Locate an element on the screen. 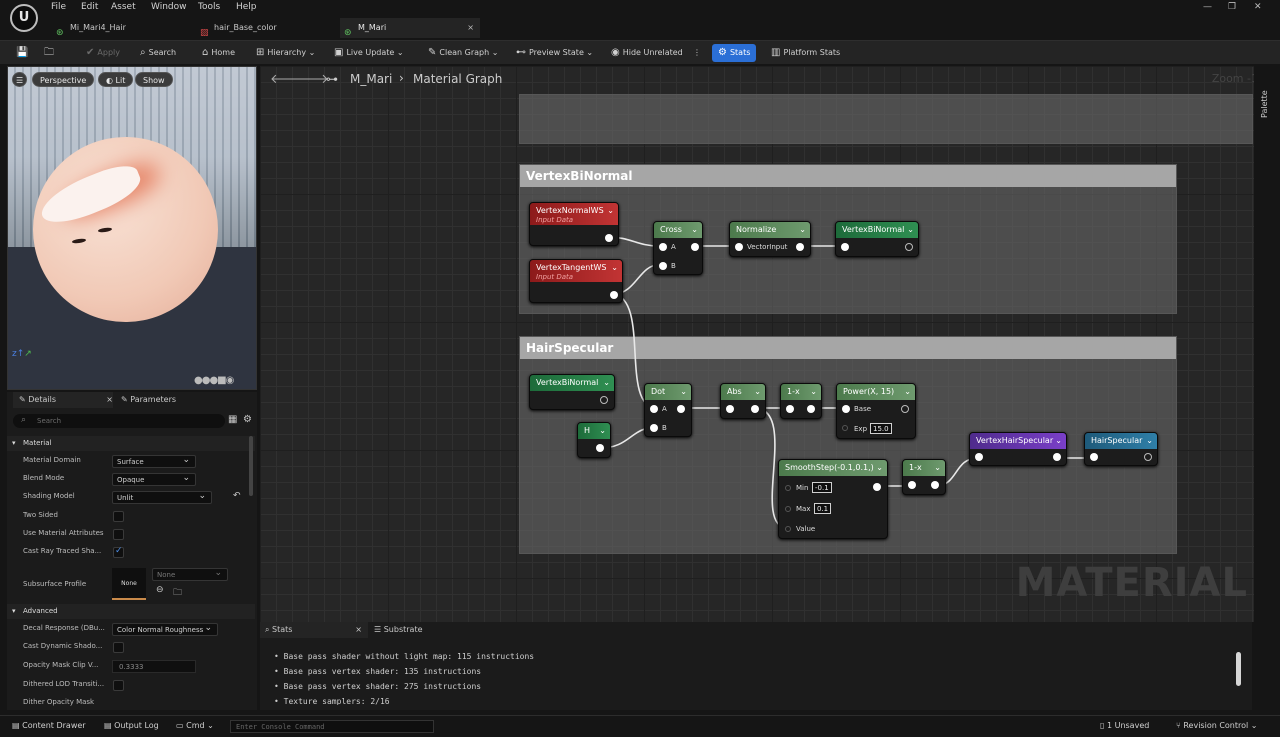  node-header: Normalize ⌄ is located at coordinates (770, 230).